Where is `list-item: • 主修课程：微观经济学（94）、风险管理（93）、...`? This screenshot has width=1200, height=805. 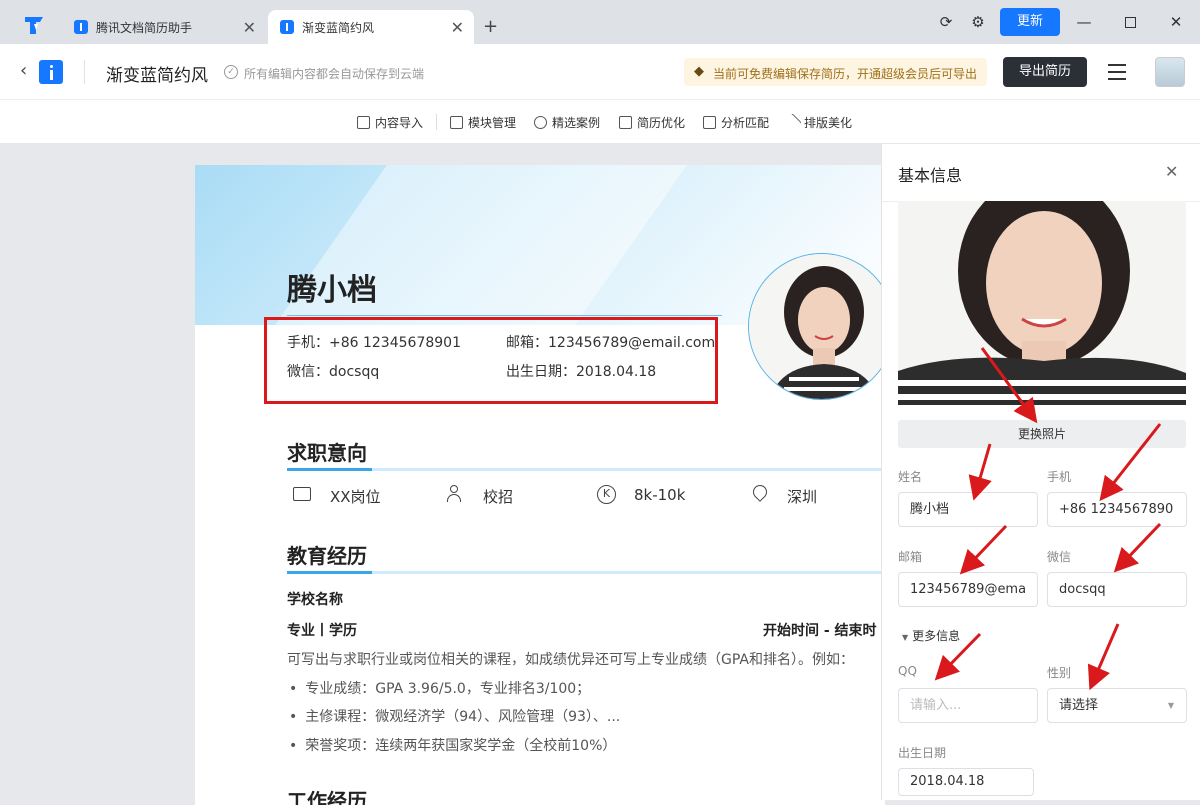
list-item: • 主修课程：微观经济学（94）、风险管理（93）、... is located at coordinates (453, 716).